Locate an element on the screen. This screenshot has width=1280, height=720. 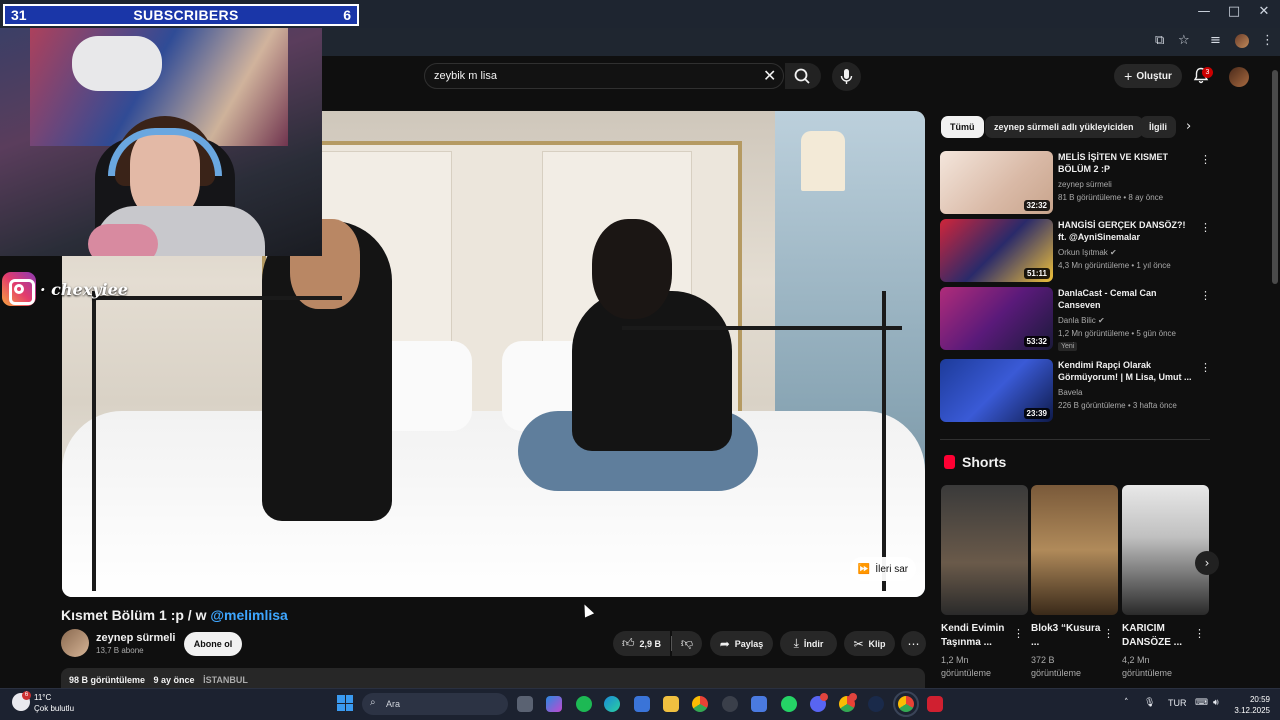
cast-icon: ⧉ is located at coordinates (1159, 40).